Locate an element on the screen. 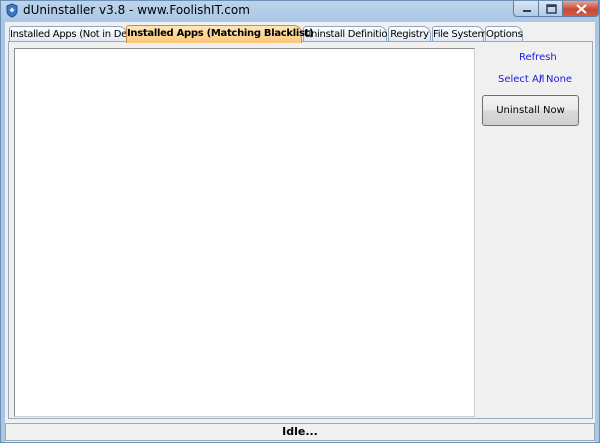  tab-options: Options is located at coordinates (504, 34).